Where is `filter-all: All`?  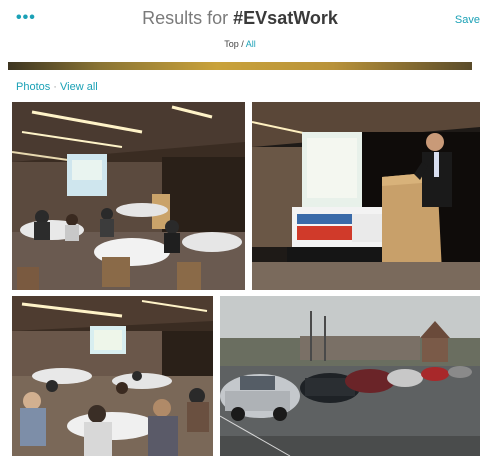 filter-all: All is located at coordinates (251, 44).